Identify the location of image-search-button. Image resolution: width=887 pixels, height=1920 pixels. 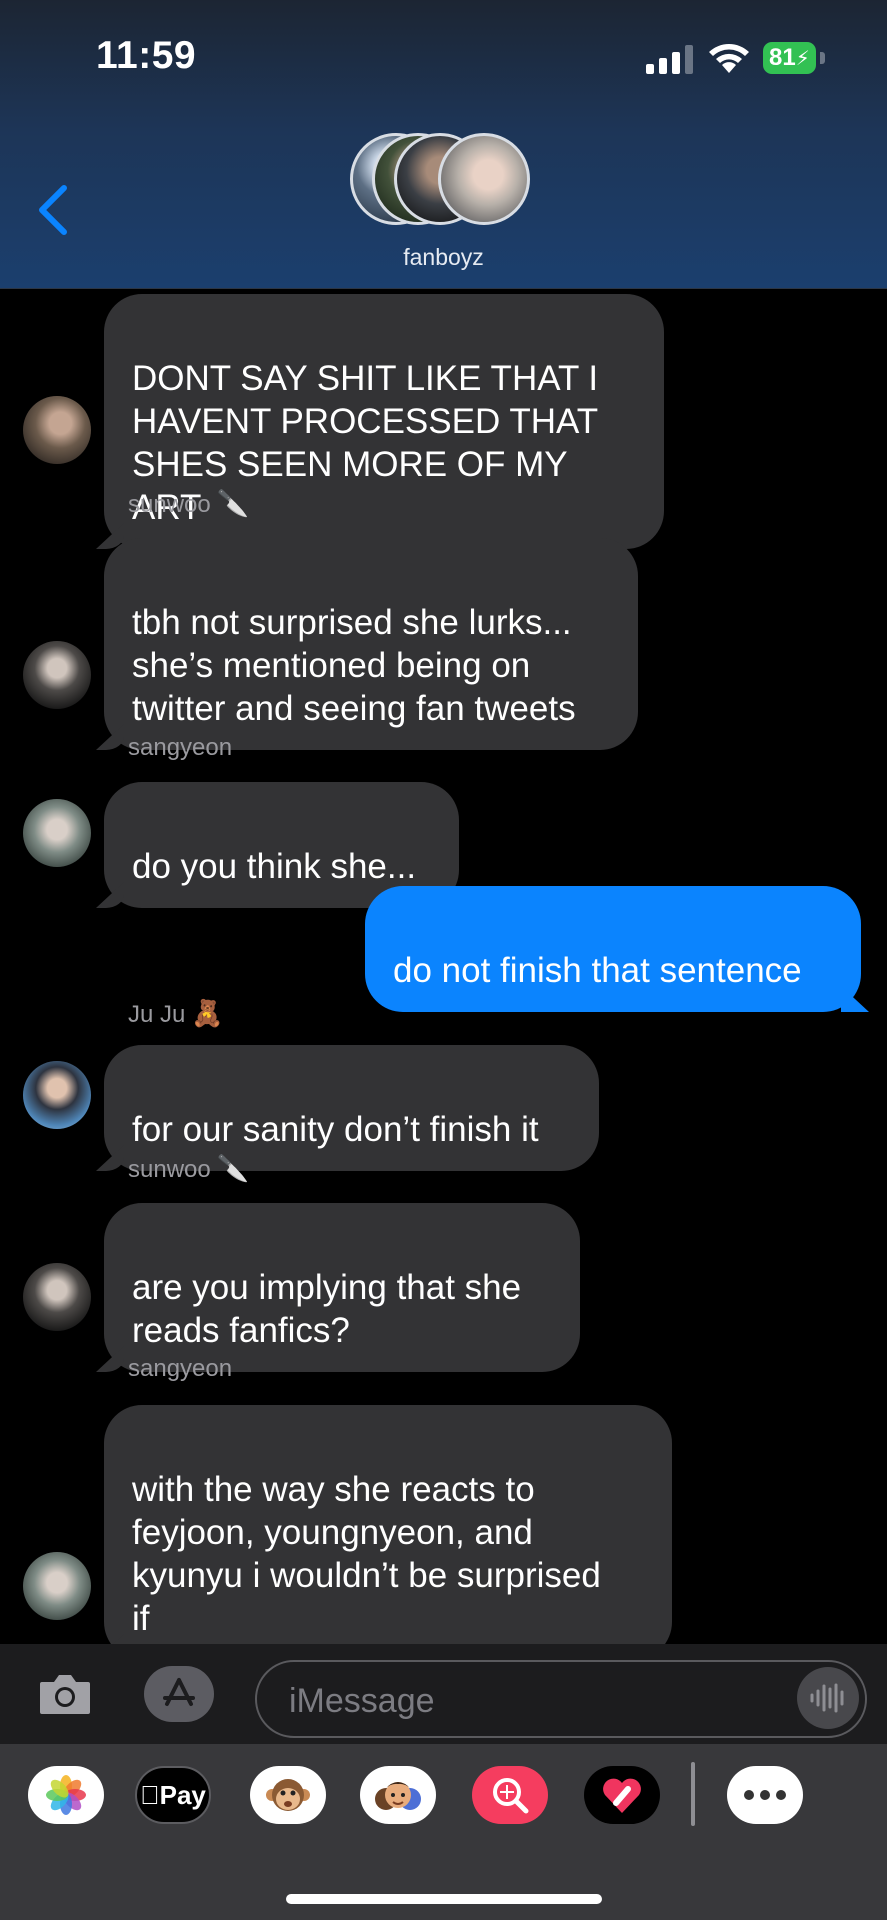
(510, 1795).